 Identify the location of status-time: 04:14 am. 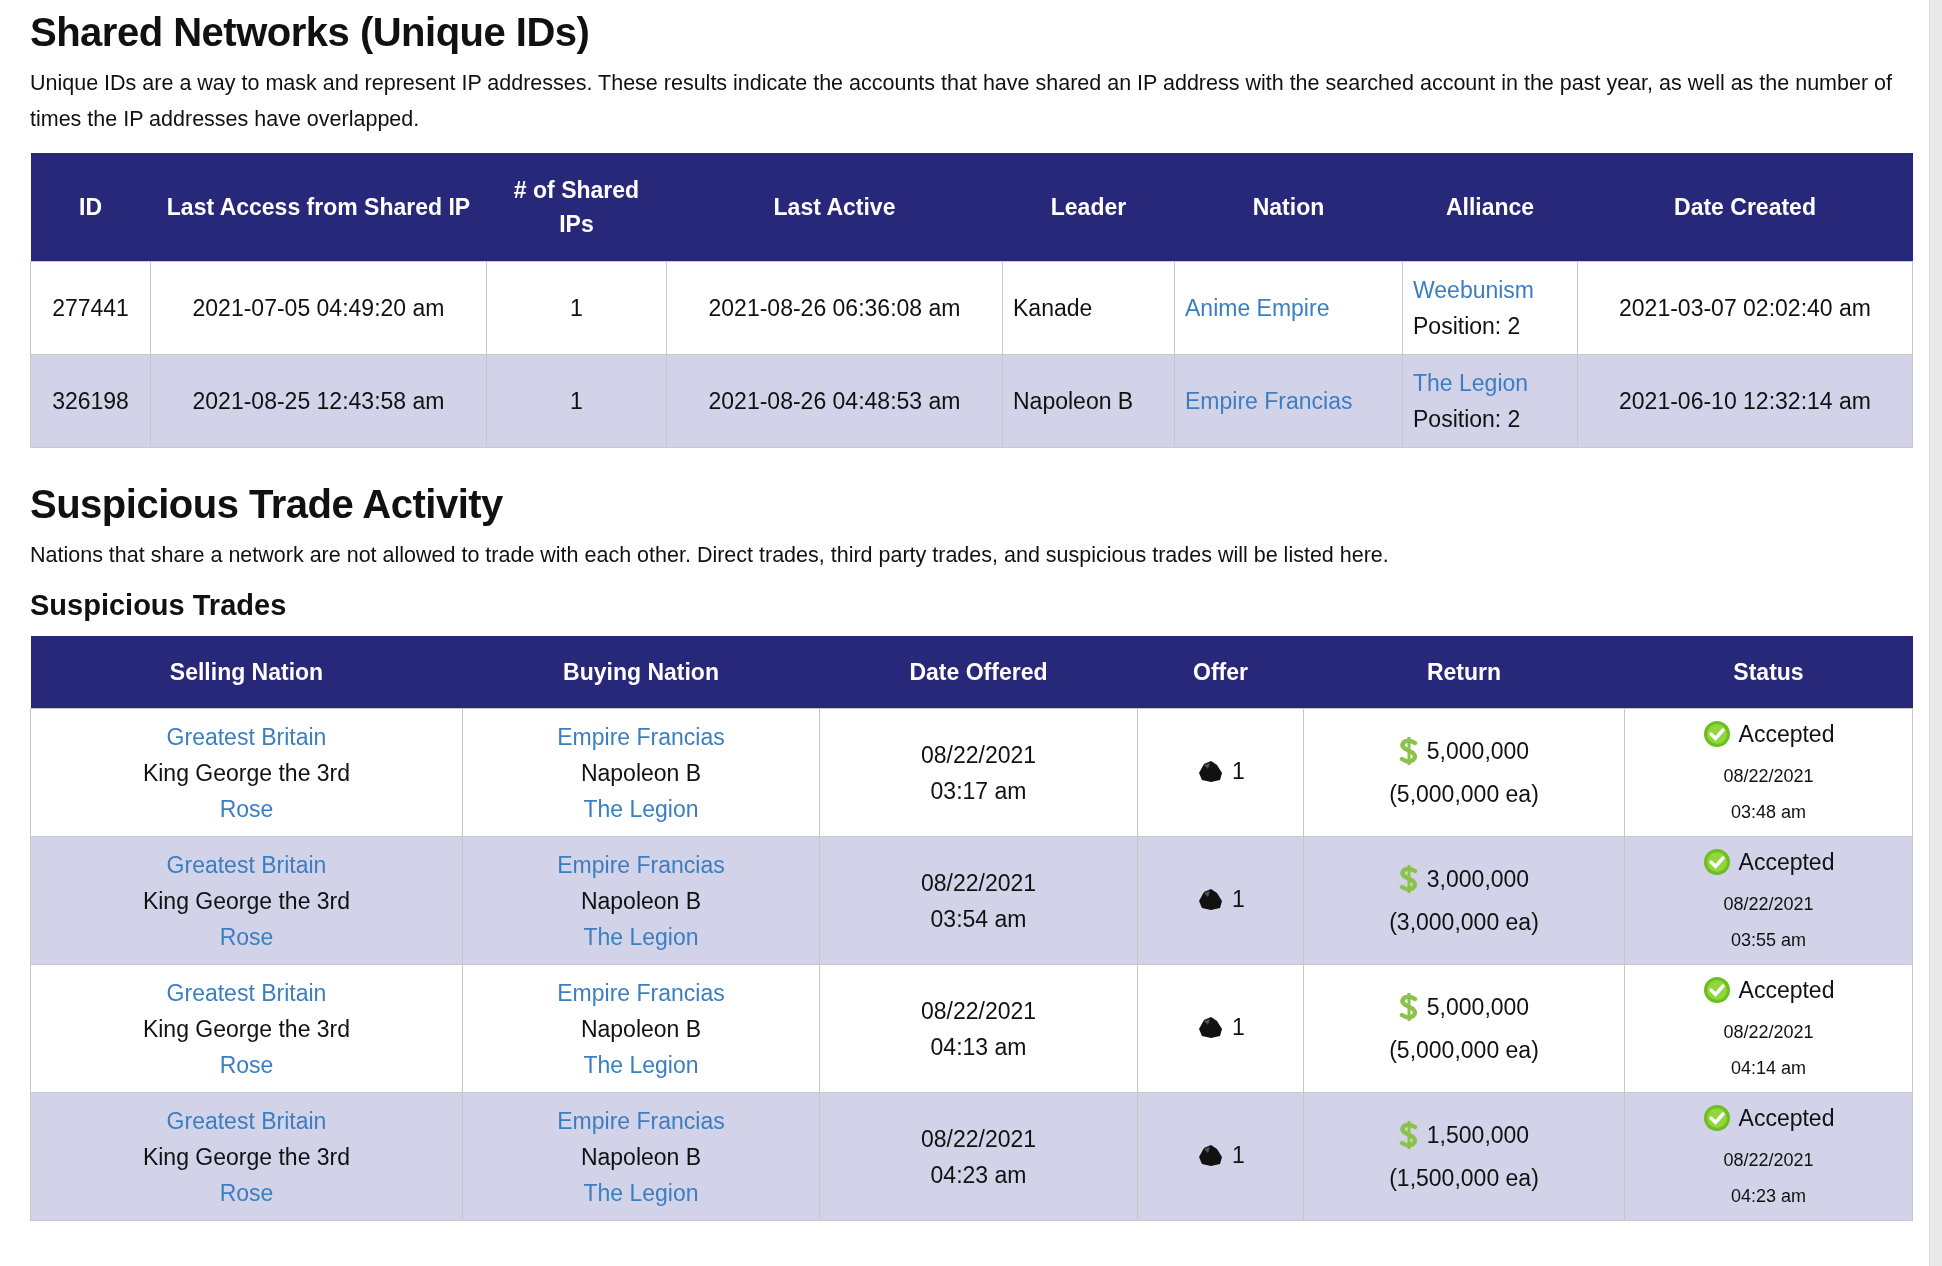
(1768, 1068).